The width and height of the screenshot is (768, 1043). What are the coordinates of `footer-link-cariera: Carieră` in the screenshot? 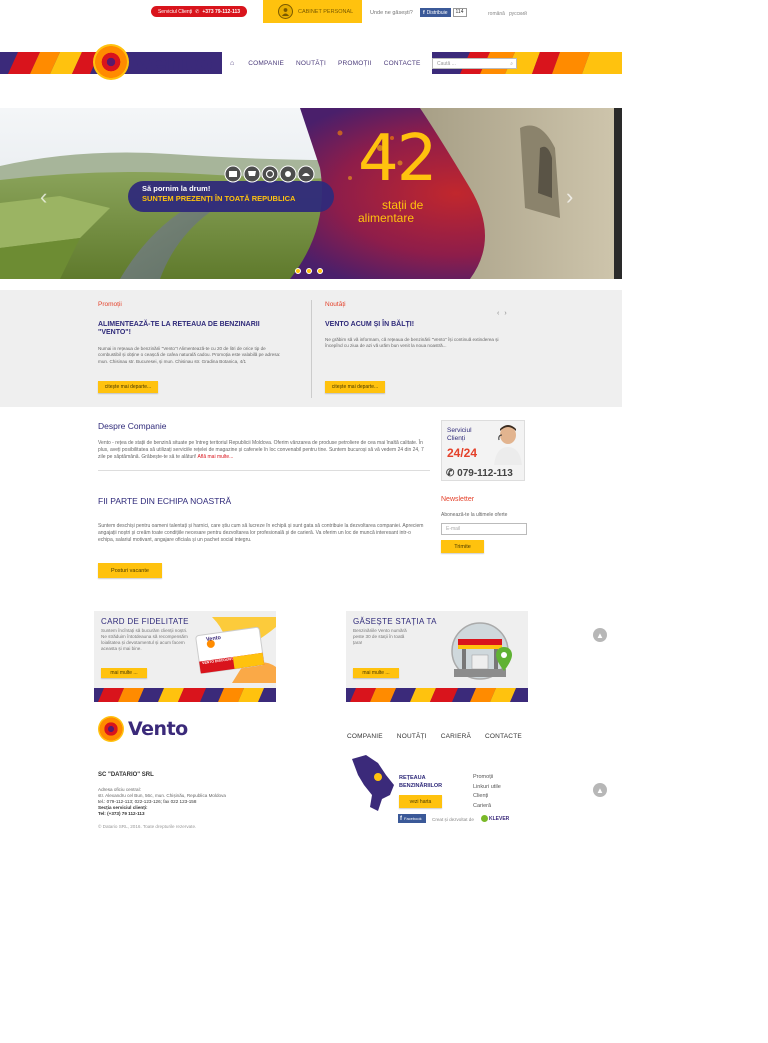 It's located at (487, 807).